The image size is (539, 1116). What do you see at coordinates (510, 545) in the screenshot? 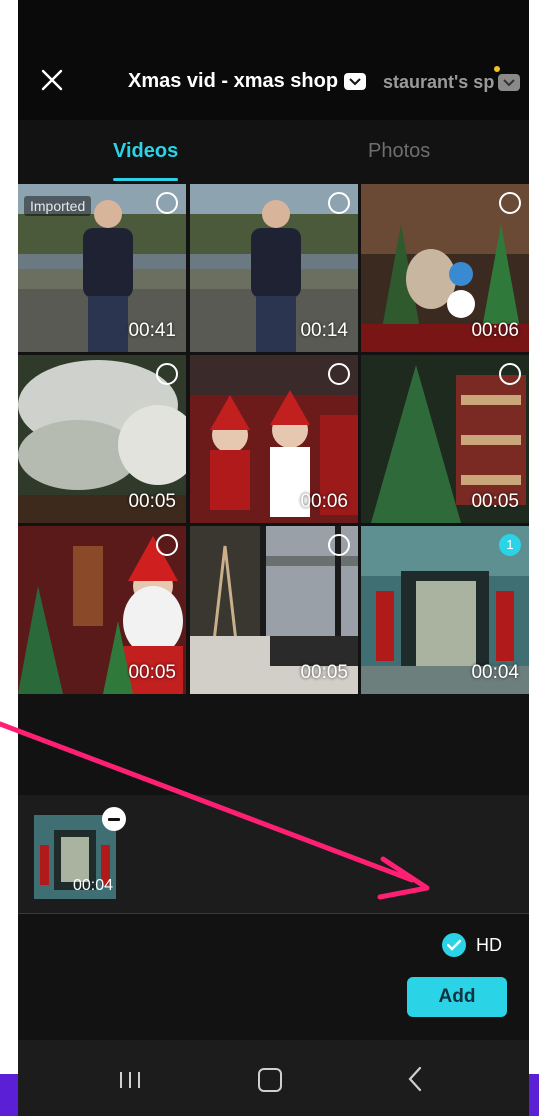
I see `selection-order-badge: 1` at bounding box center [510, 545].